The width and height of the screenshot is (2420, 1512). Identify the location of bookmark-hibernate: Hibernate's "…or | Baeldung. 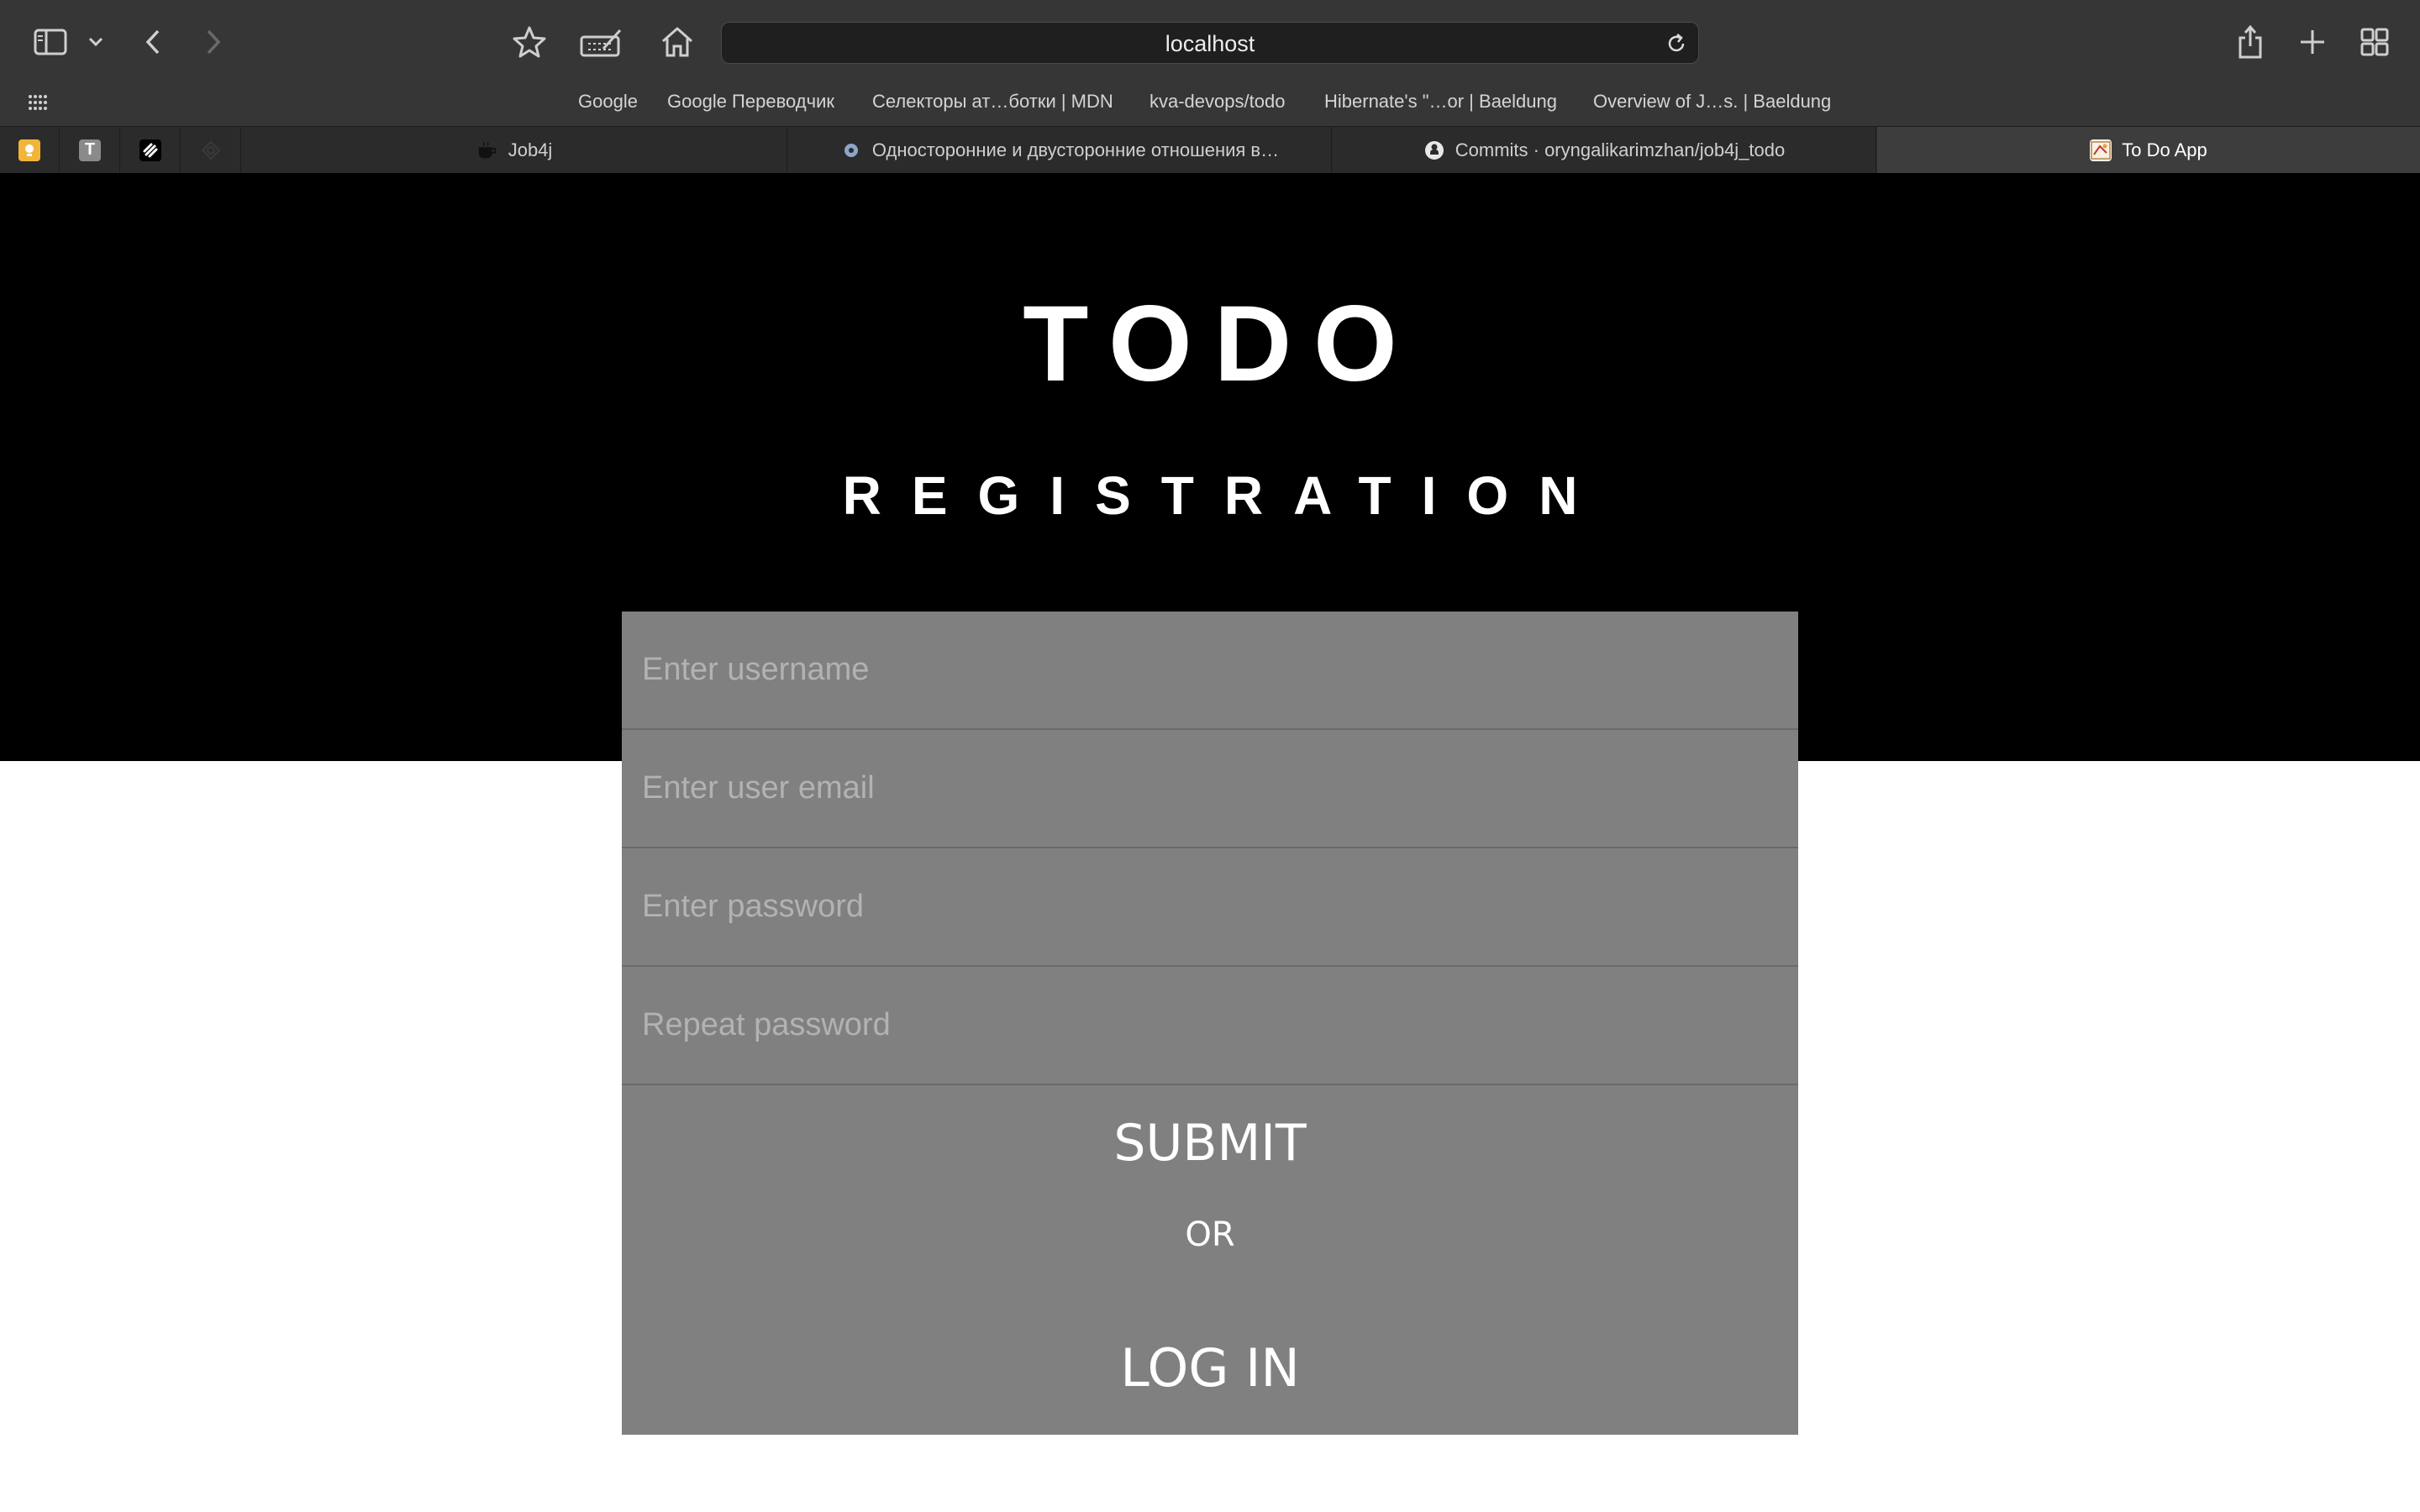
(1440, 101).